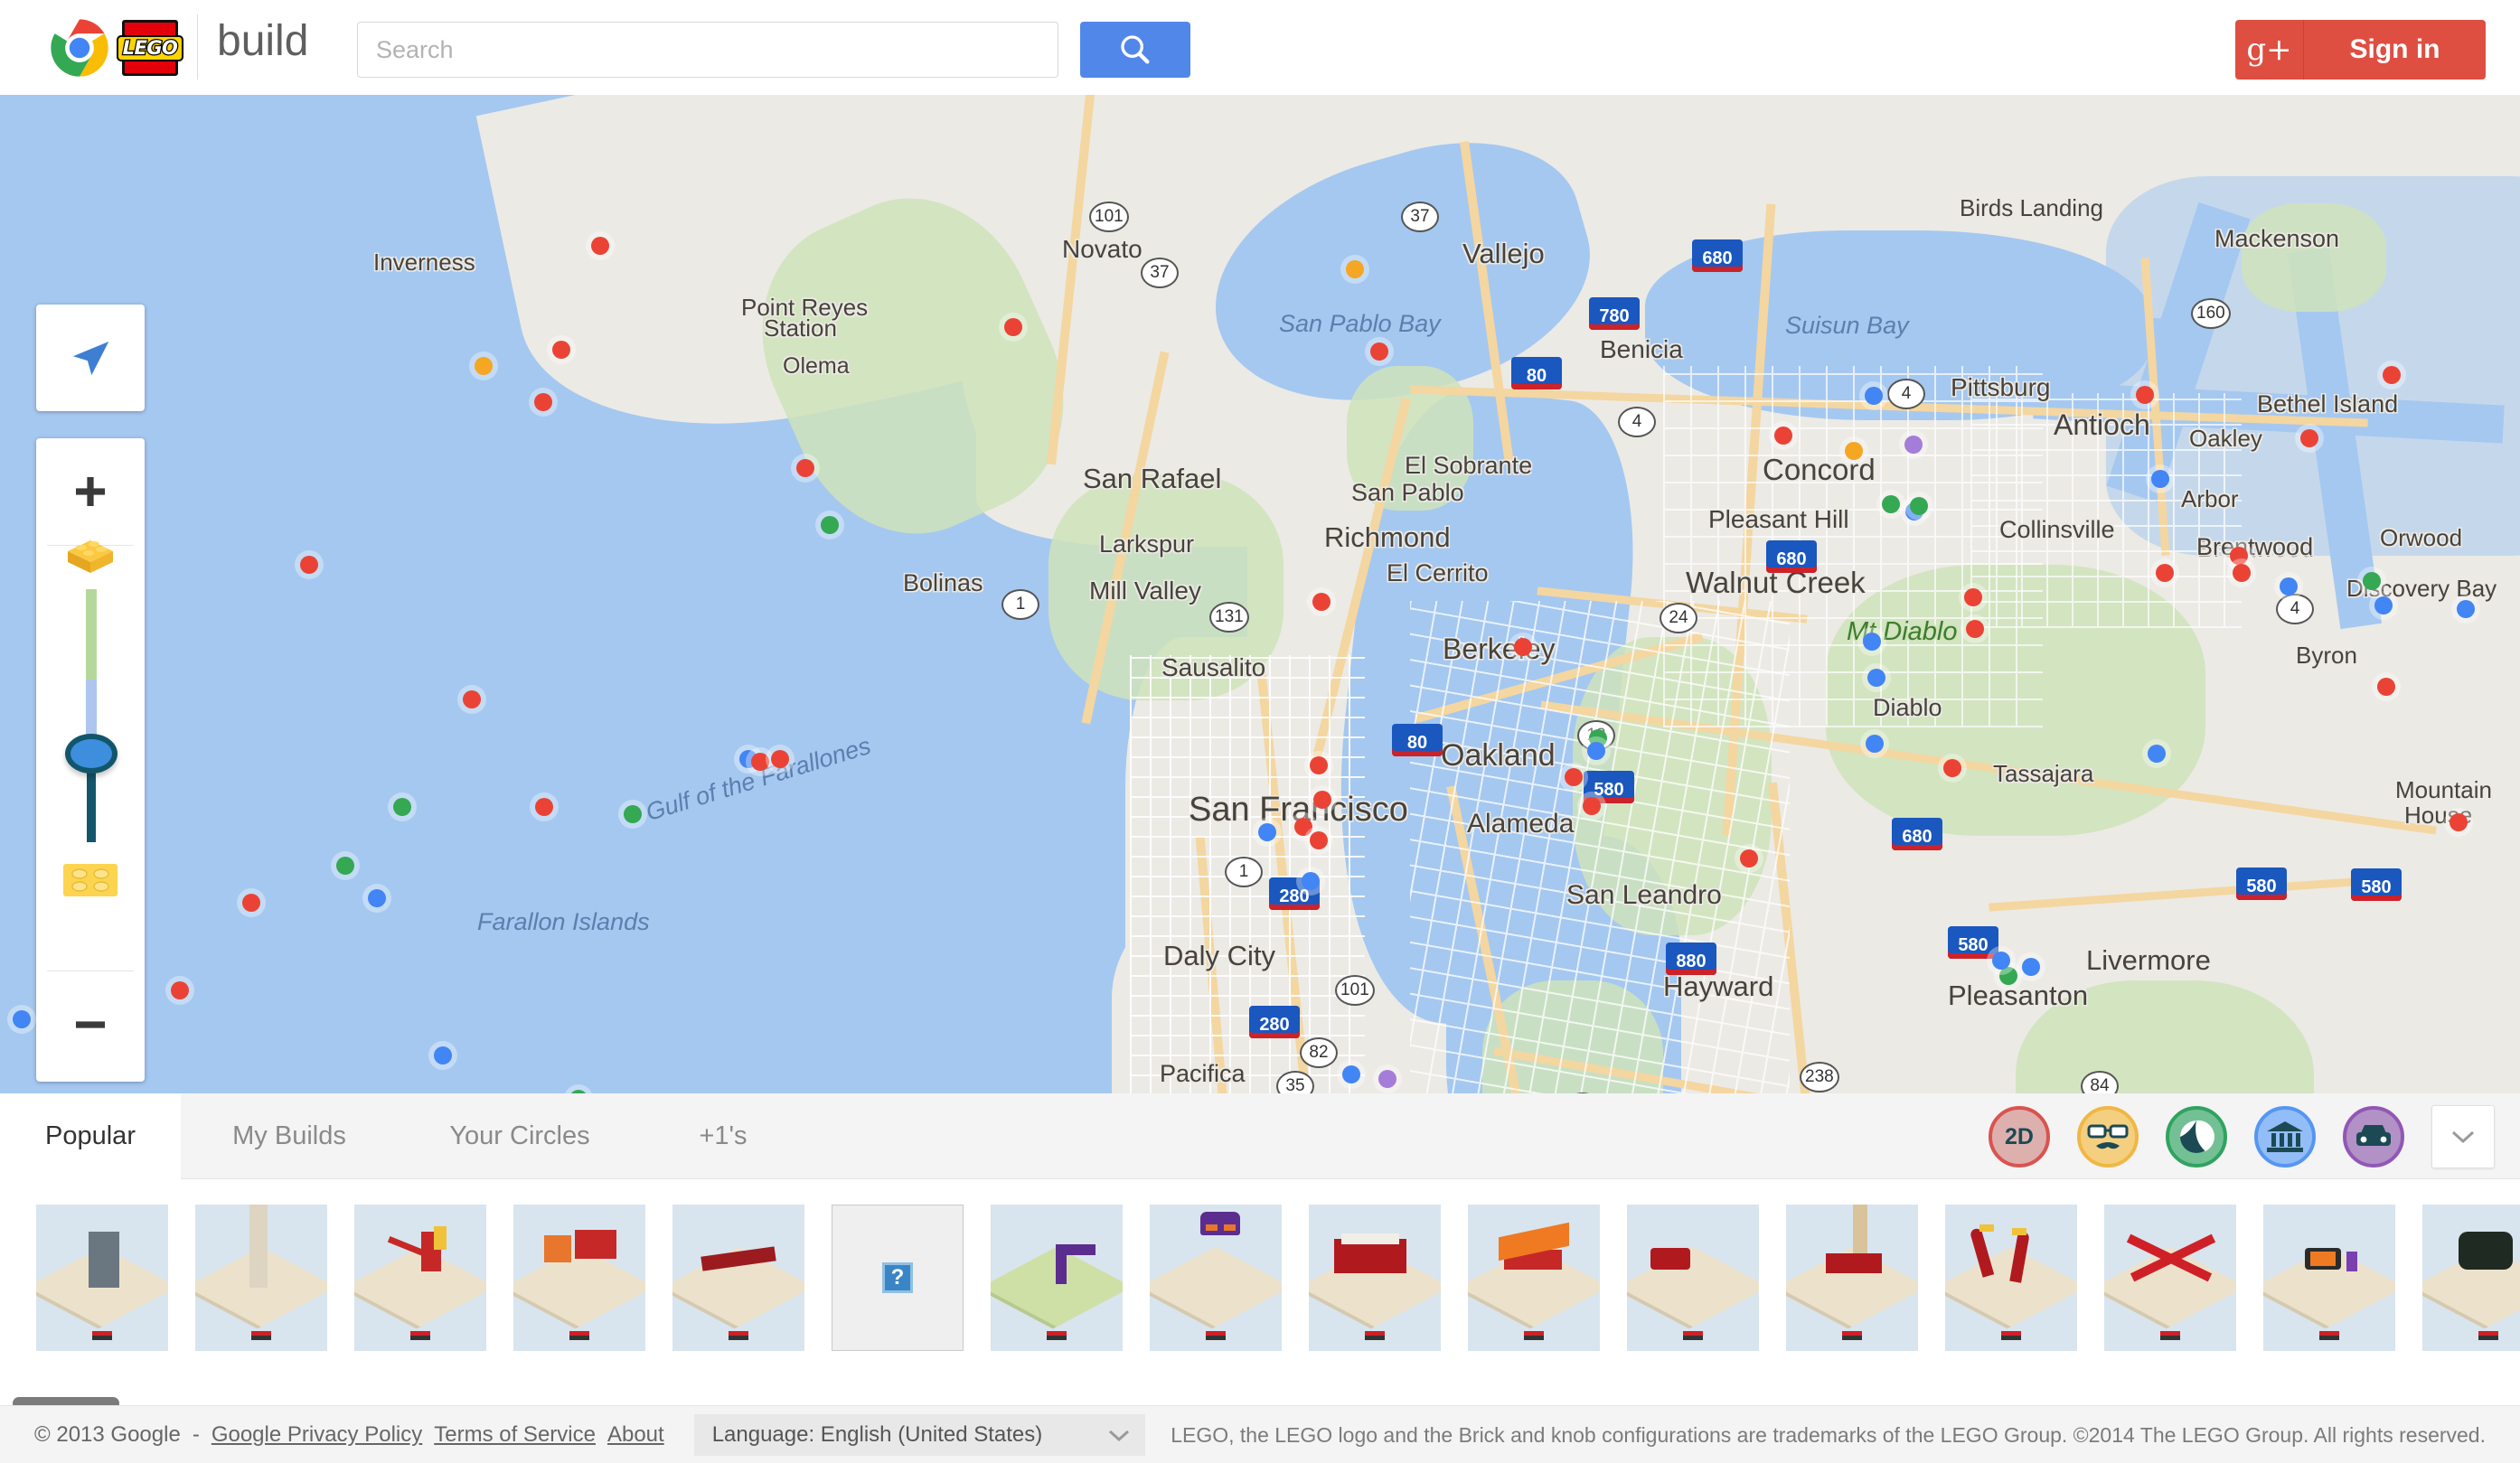  I want to click on leisure-badge, so click(2196, 1137).